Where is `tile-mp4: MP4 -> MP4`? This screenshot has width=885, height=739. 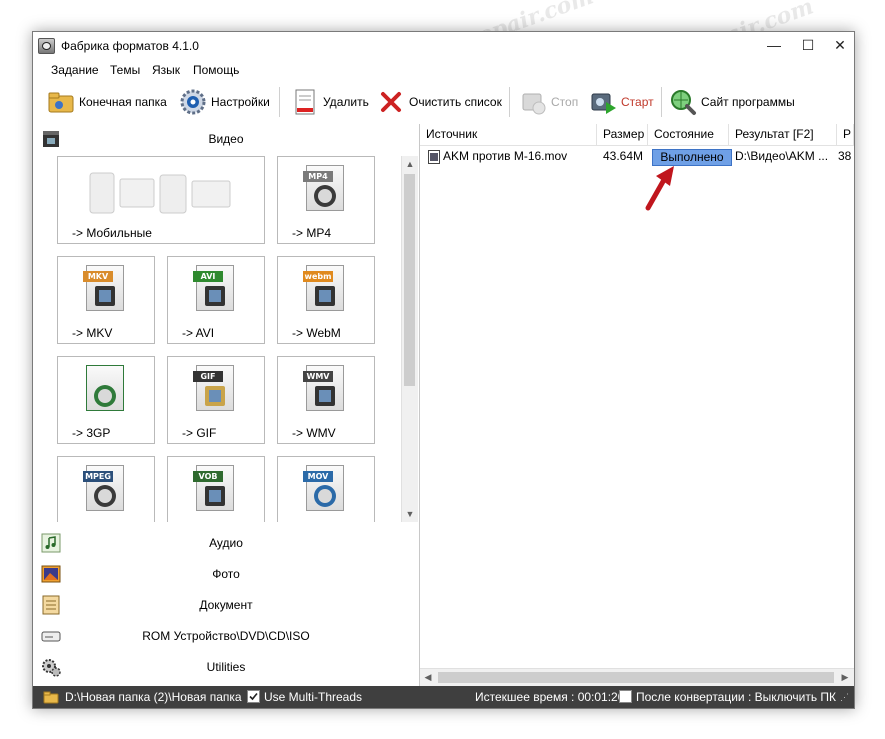 tile-mp4: MP4 -> MP4 is located at coordinates (326, 200).